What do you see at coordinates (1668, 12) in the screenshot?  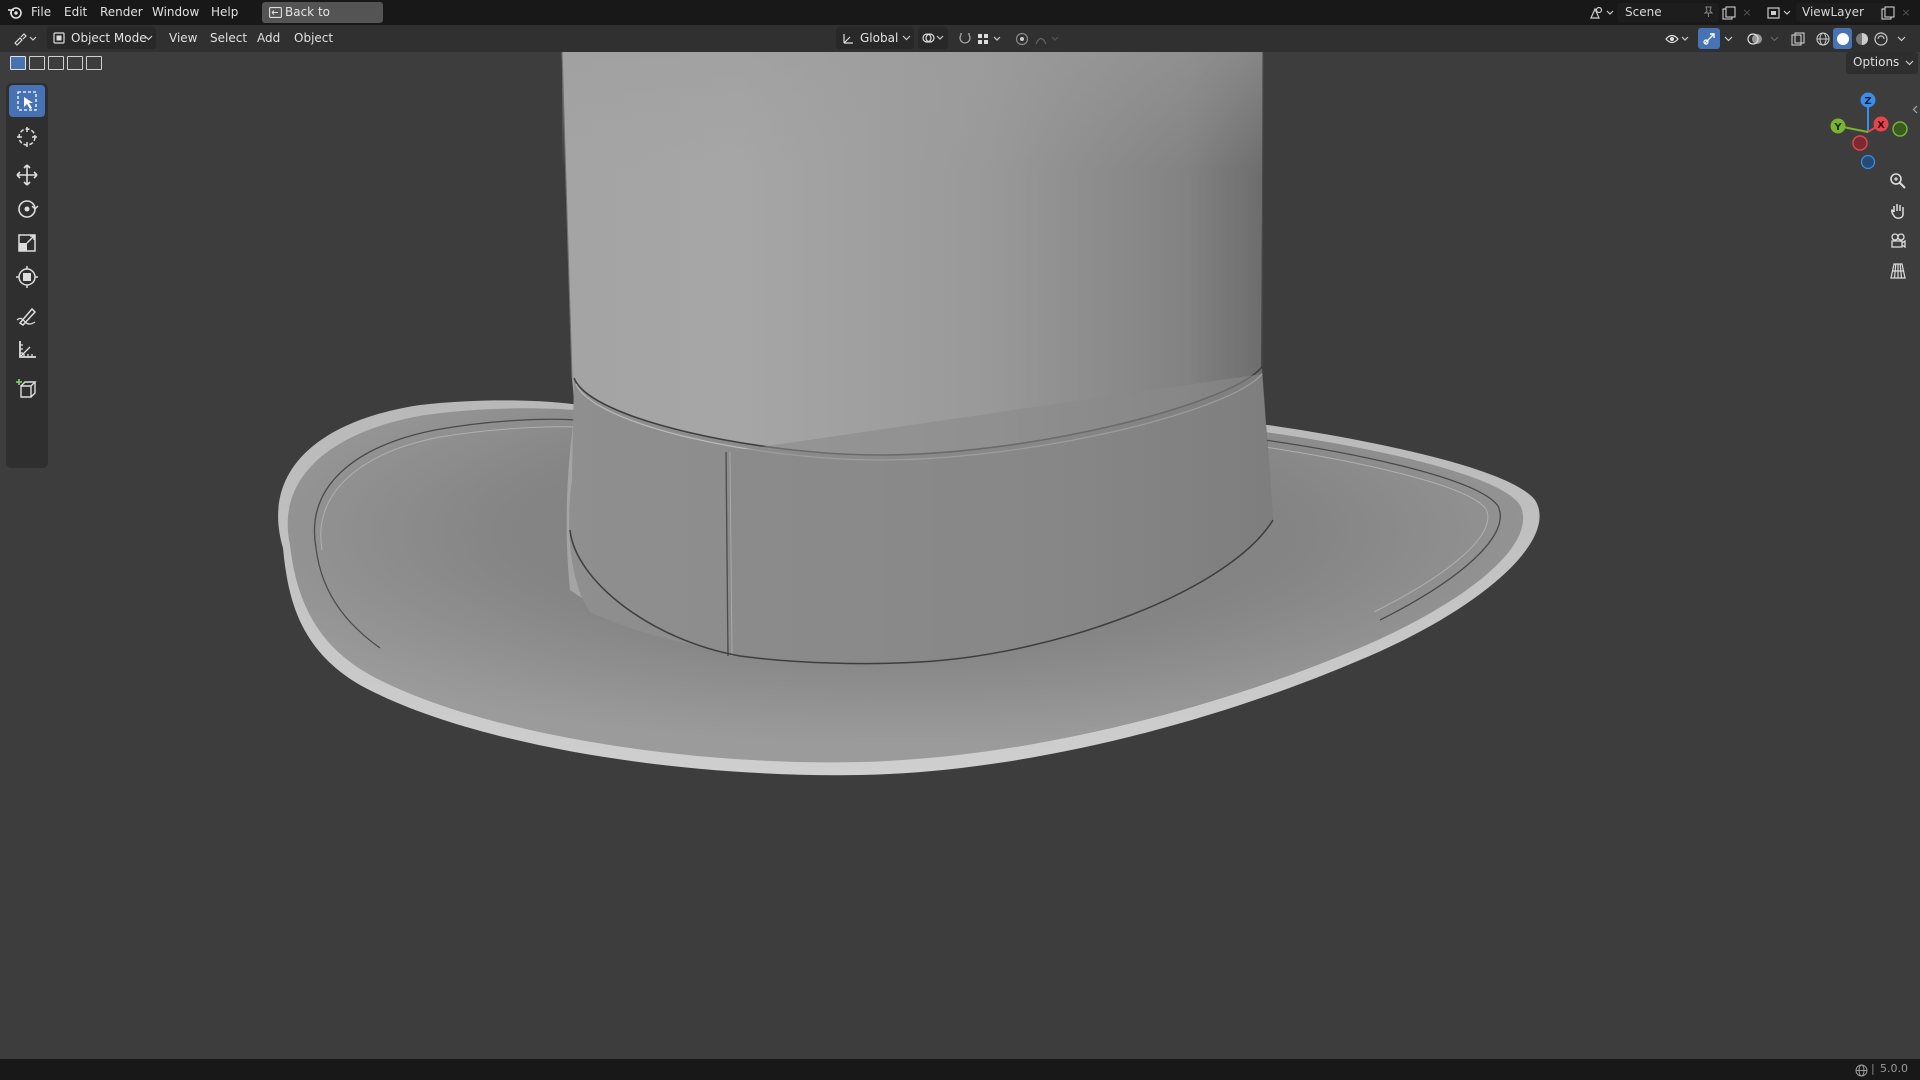 I see `scene-name-field: Scene` at bounding box center [1668, 12].